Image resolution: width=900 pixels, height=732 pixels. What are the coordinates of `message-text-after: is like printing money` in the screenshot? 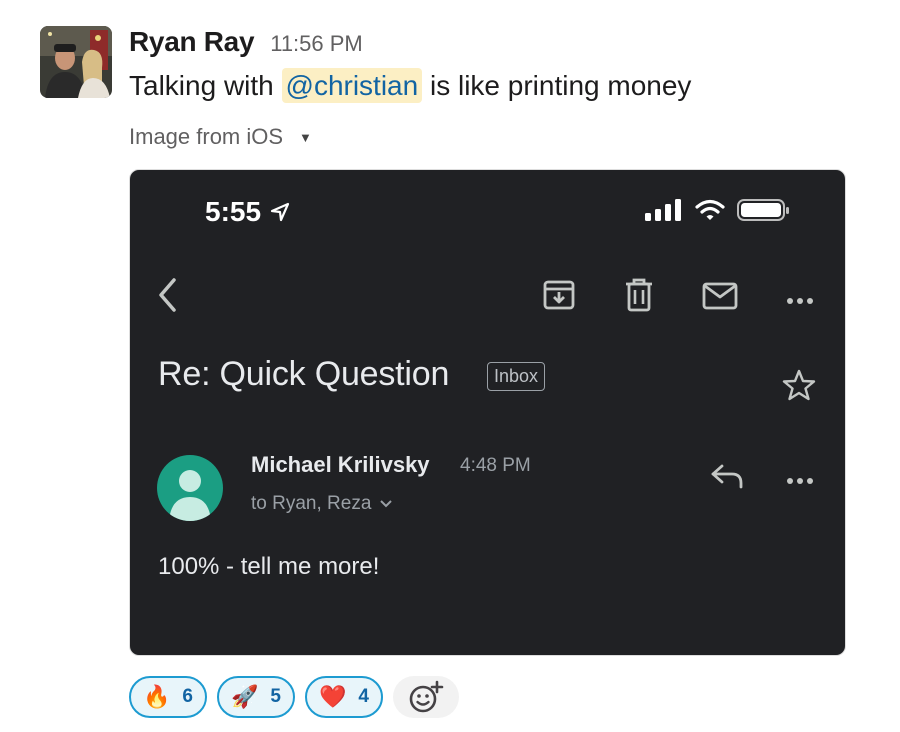 It's located at (557, 85).